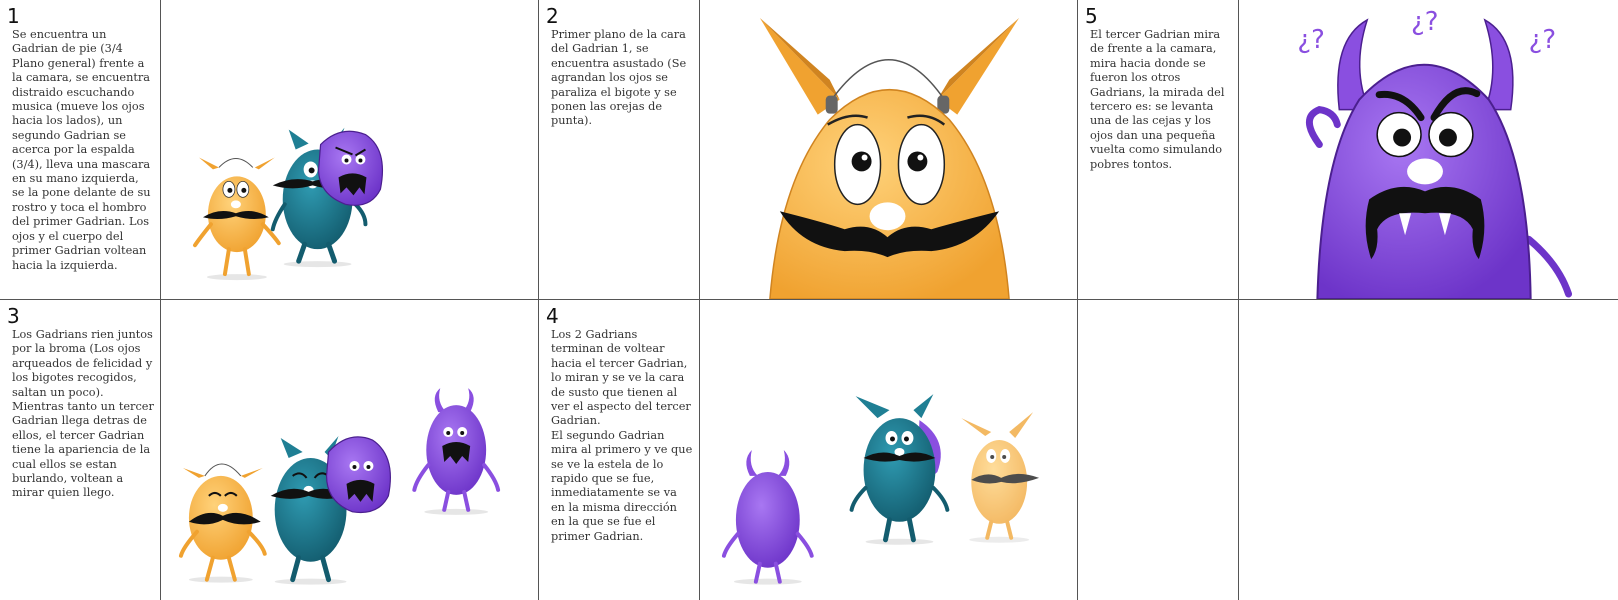 This screenshot has height=600, width=1618. I want to click on panel-1-art-cell, so click(350, 150).